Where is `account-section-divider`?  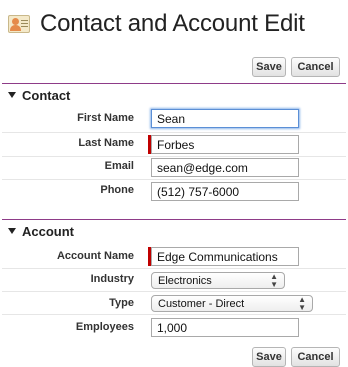
account-section-divider is located at coordinates (174, 219).